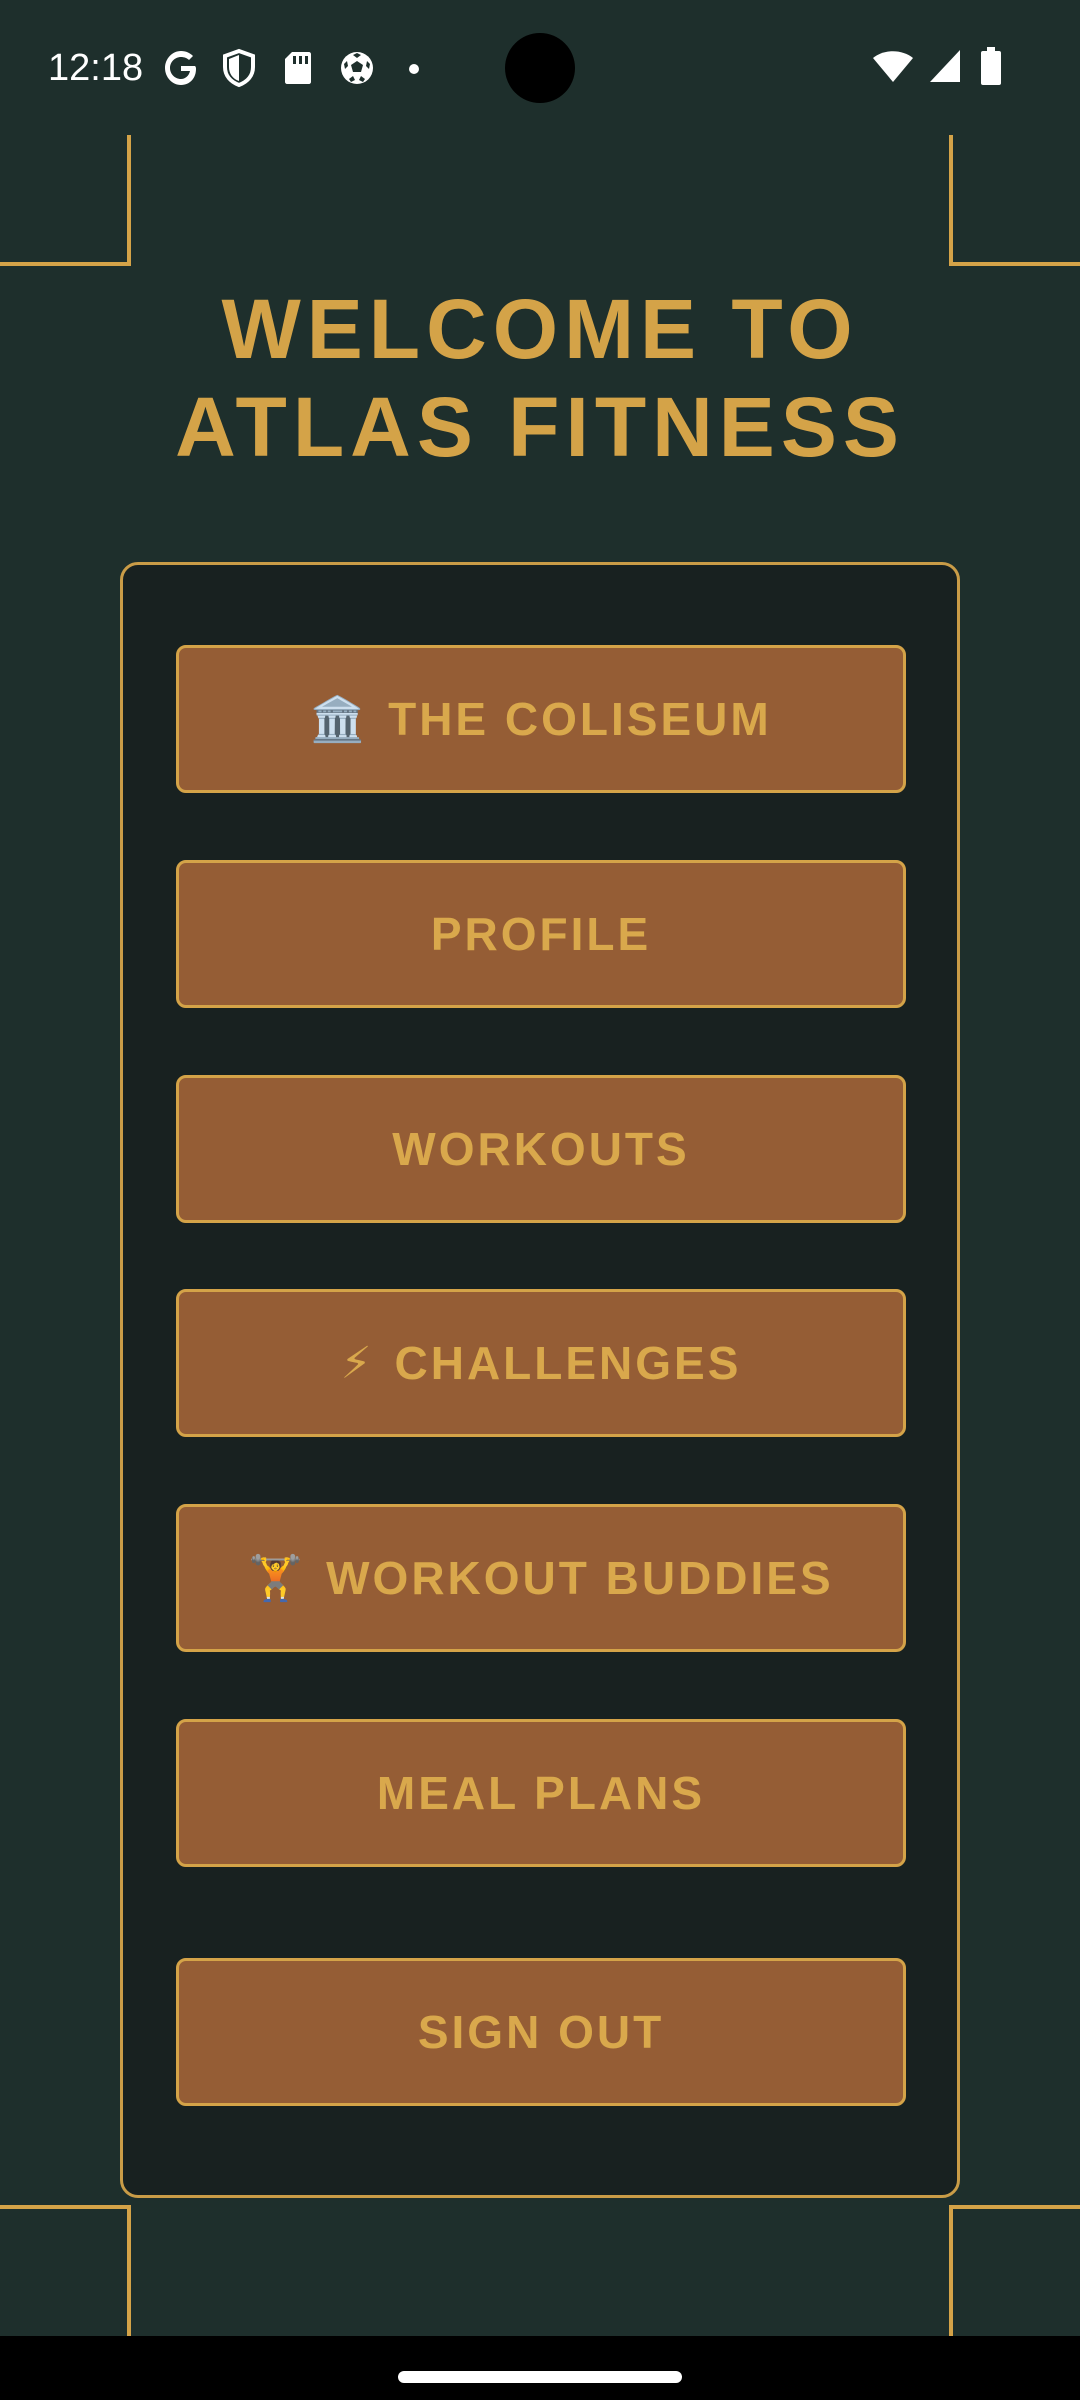 Image resolution: width=1080 pixels, height=2400 pixels. I want to click on workout-buddies-button: 🏋️ WORKOUT BUDDIES, so click(541, 1578).